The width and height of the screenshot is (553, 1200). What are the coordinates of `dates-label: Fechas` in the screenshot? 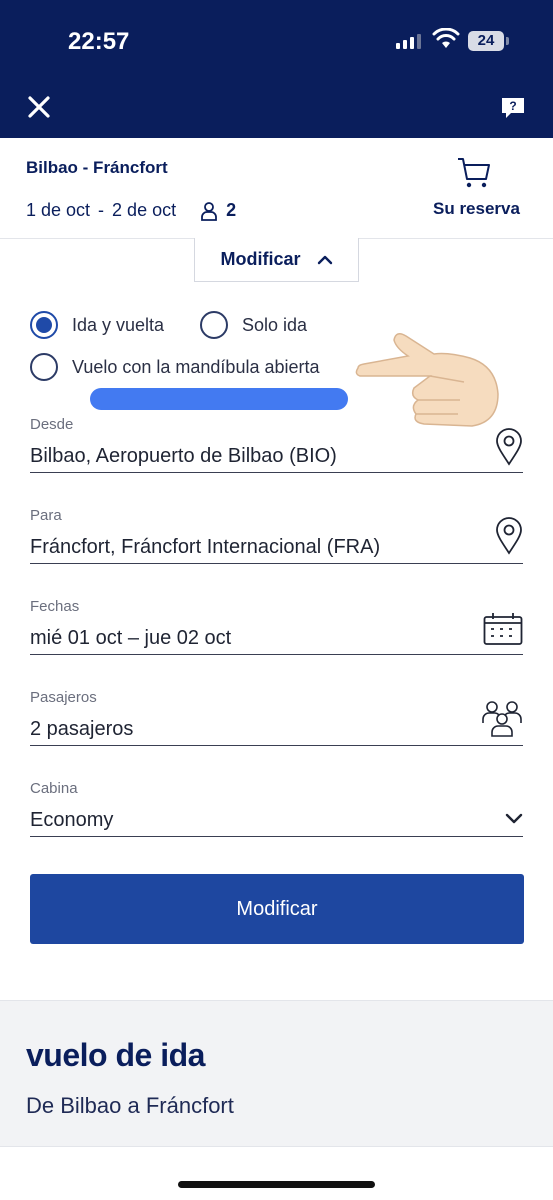 It's located at (55, 606).